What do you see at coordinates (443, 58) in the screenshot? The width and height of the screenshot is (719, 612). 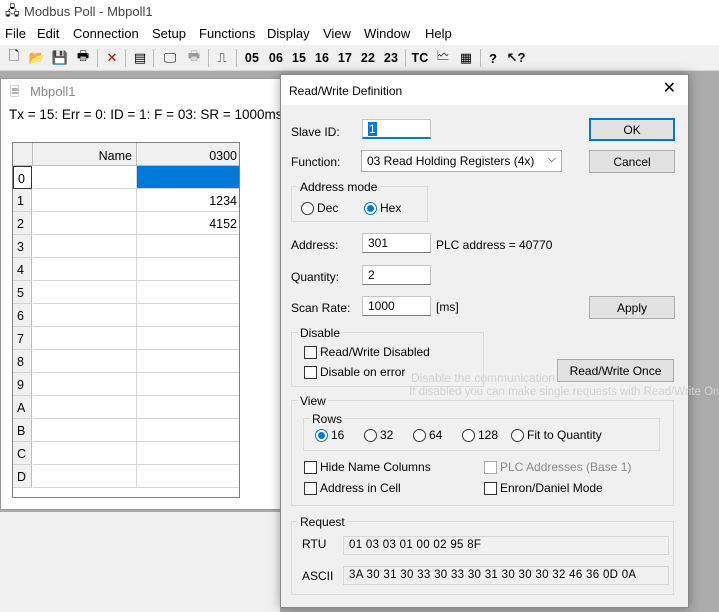 I see `chart-icon: 🗠` at bounding box center [443, 58].